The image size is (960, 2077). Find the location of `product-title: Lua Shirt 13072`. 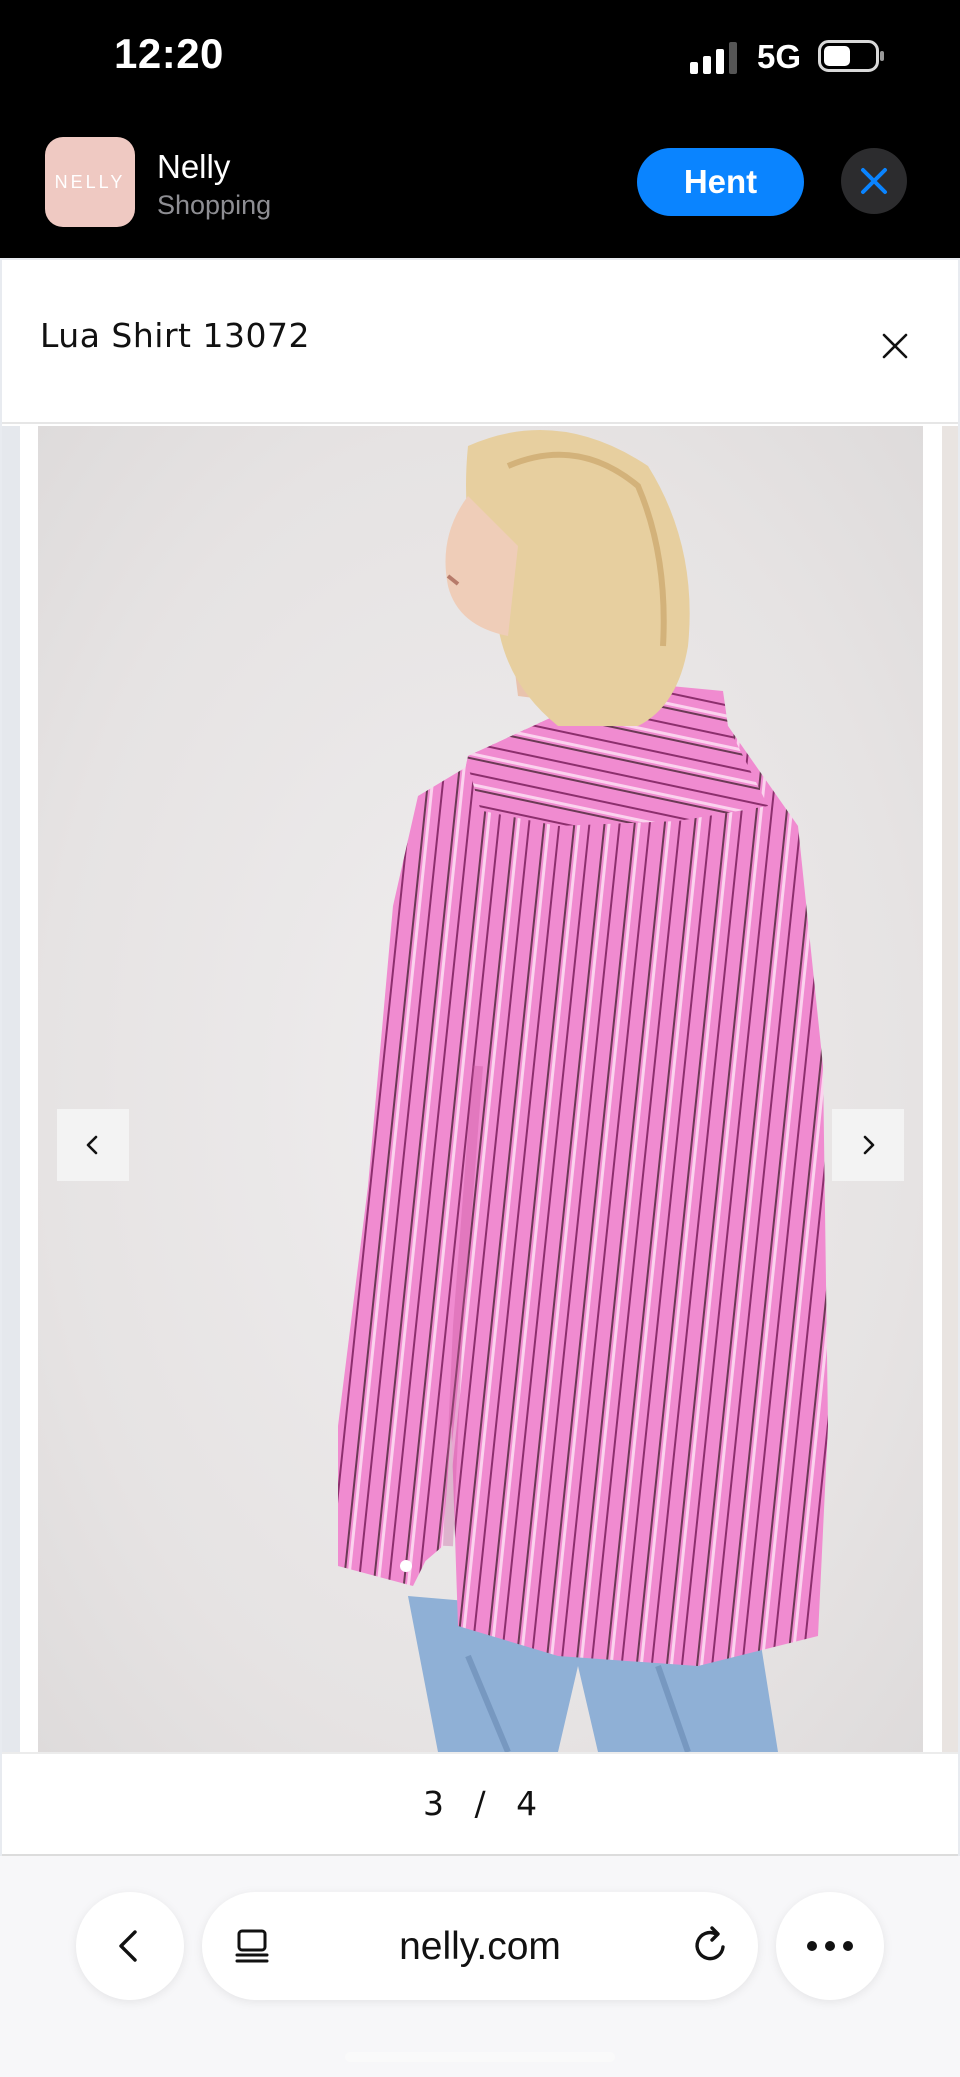

product-title: Lua Shirt 13072 is located at coordinates (175, 335).